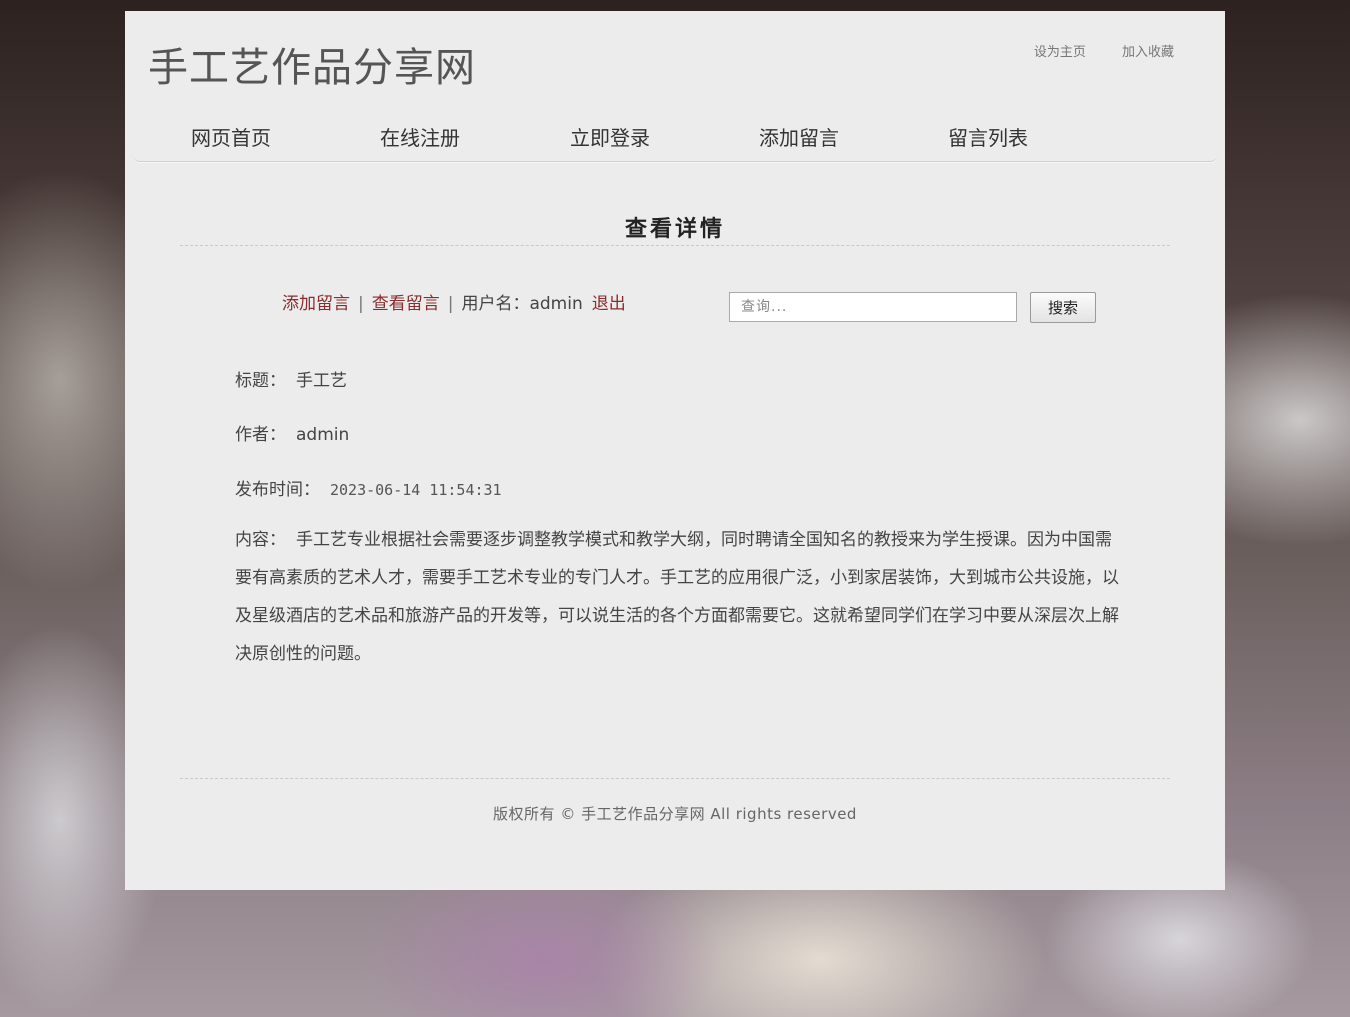  What do you see at coordinates (675, 245) in the screenshot?
I see `heading-divider` at bounding box center [675, 245].